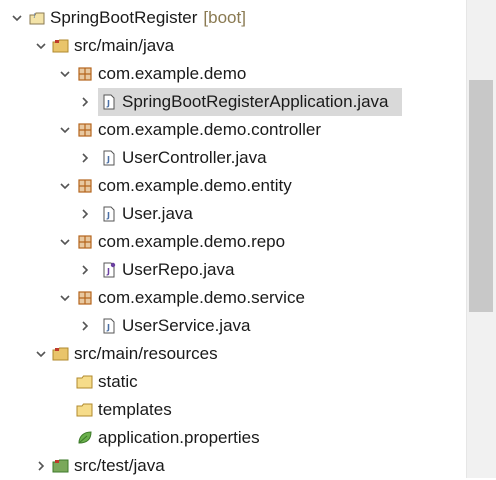 This screenshot has height=480, width=496. I want to click on tree-item-java-file: J SpringBootRegisterApplication.java, so click(233, 102).